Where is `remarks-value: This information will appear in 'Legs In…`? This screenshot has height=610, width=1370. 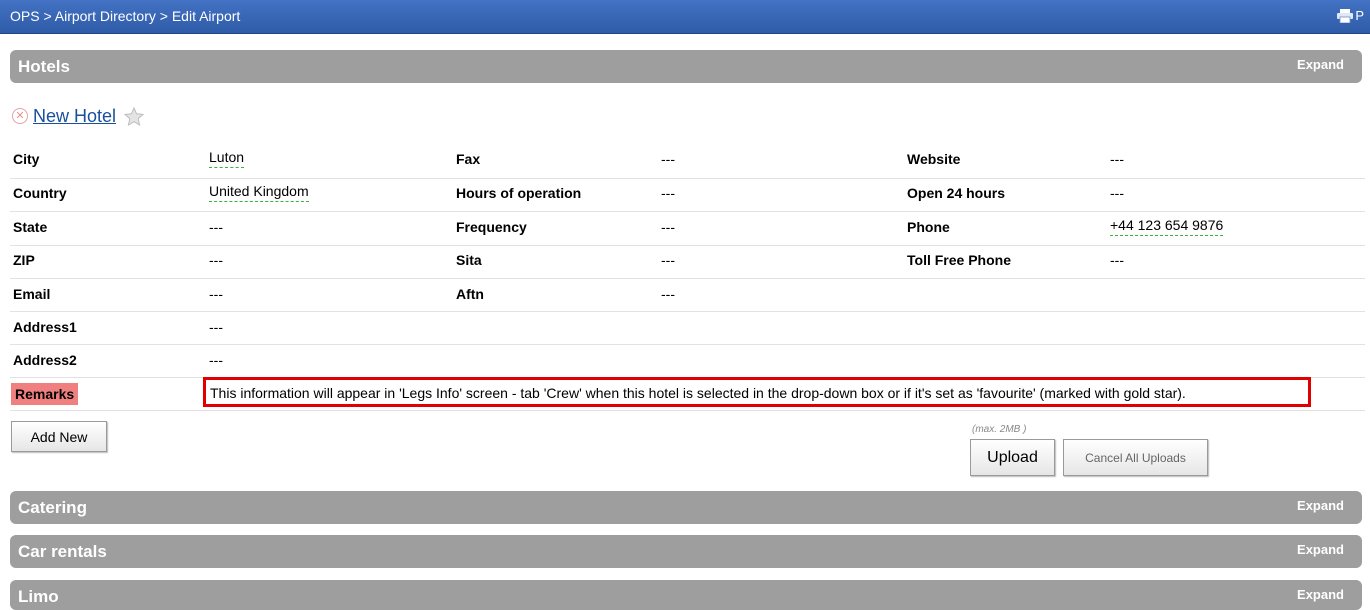
remarks-value: This information will appear in 'Legs In… is located at coordinates (757, 392).